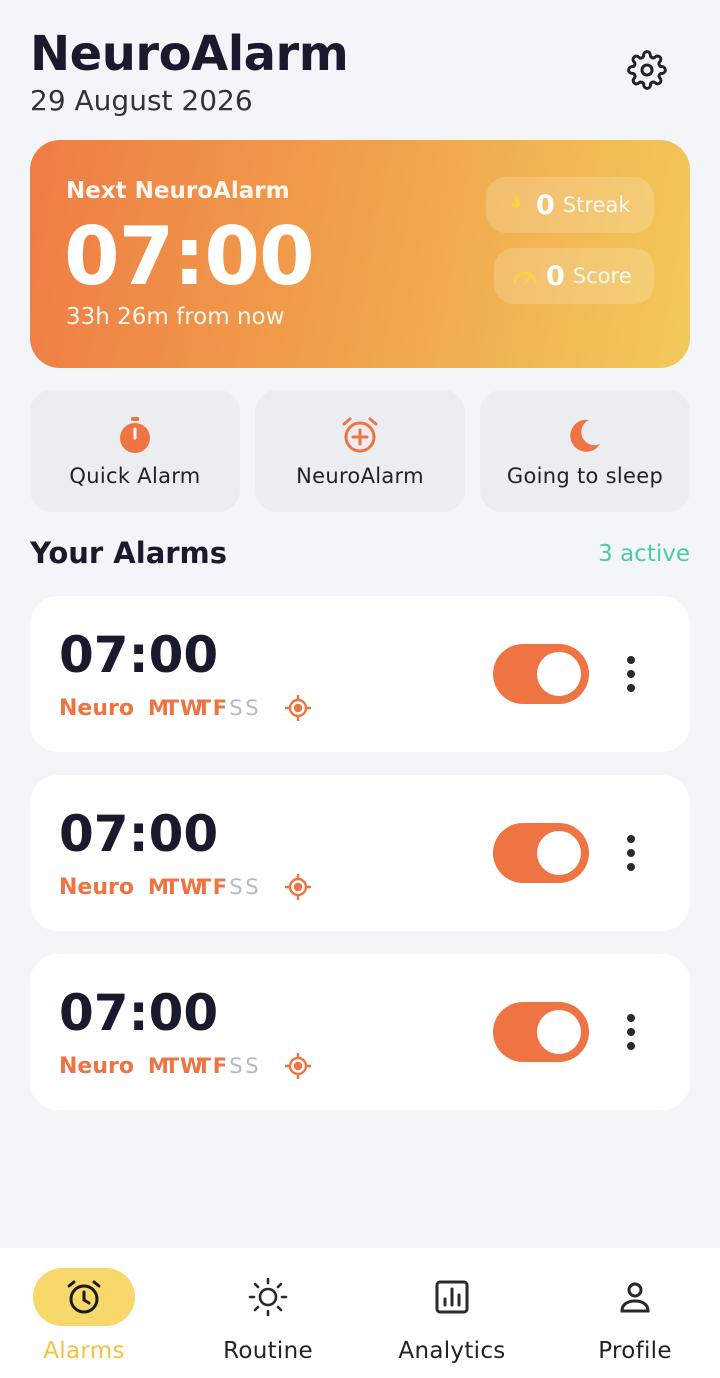  I want to click on score-badge: 0 Score, so click(574, 276).